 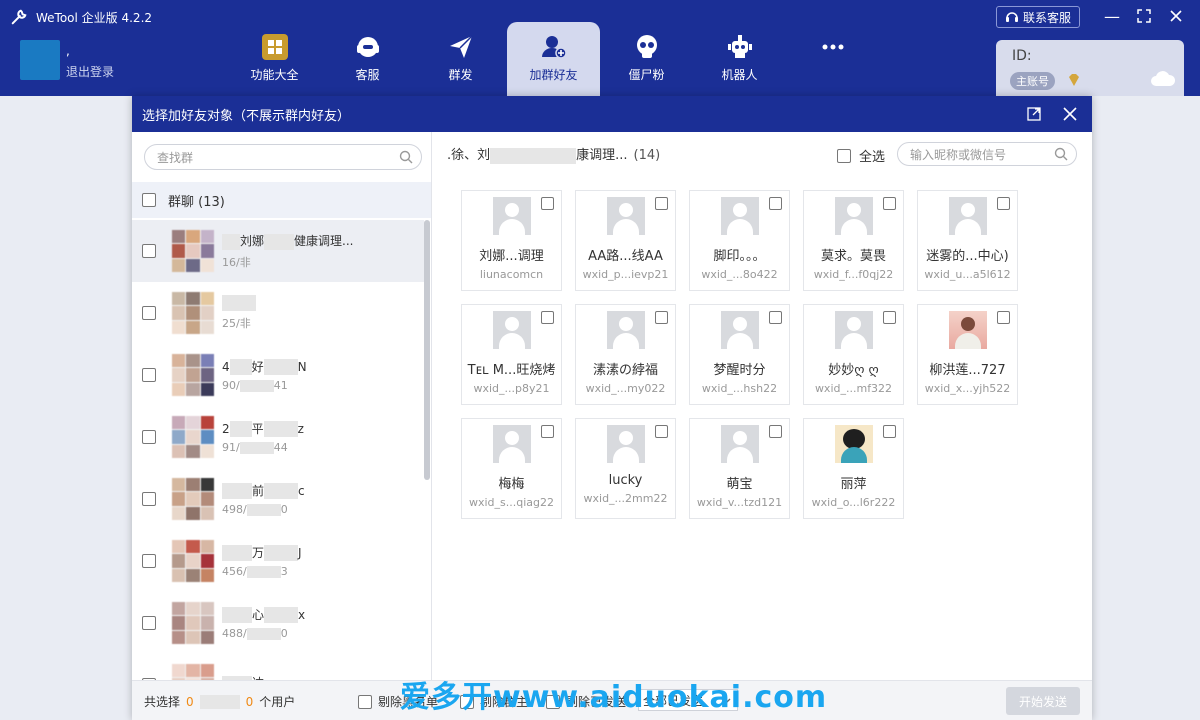 I want to click on group-row: 2 平 z 91/44, so click(x=278, y=437).